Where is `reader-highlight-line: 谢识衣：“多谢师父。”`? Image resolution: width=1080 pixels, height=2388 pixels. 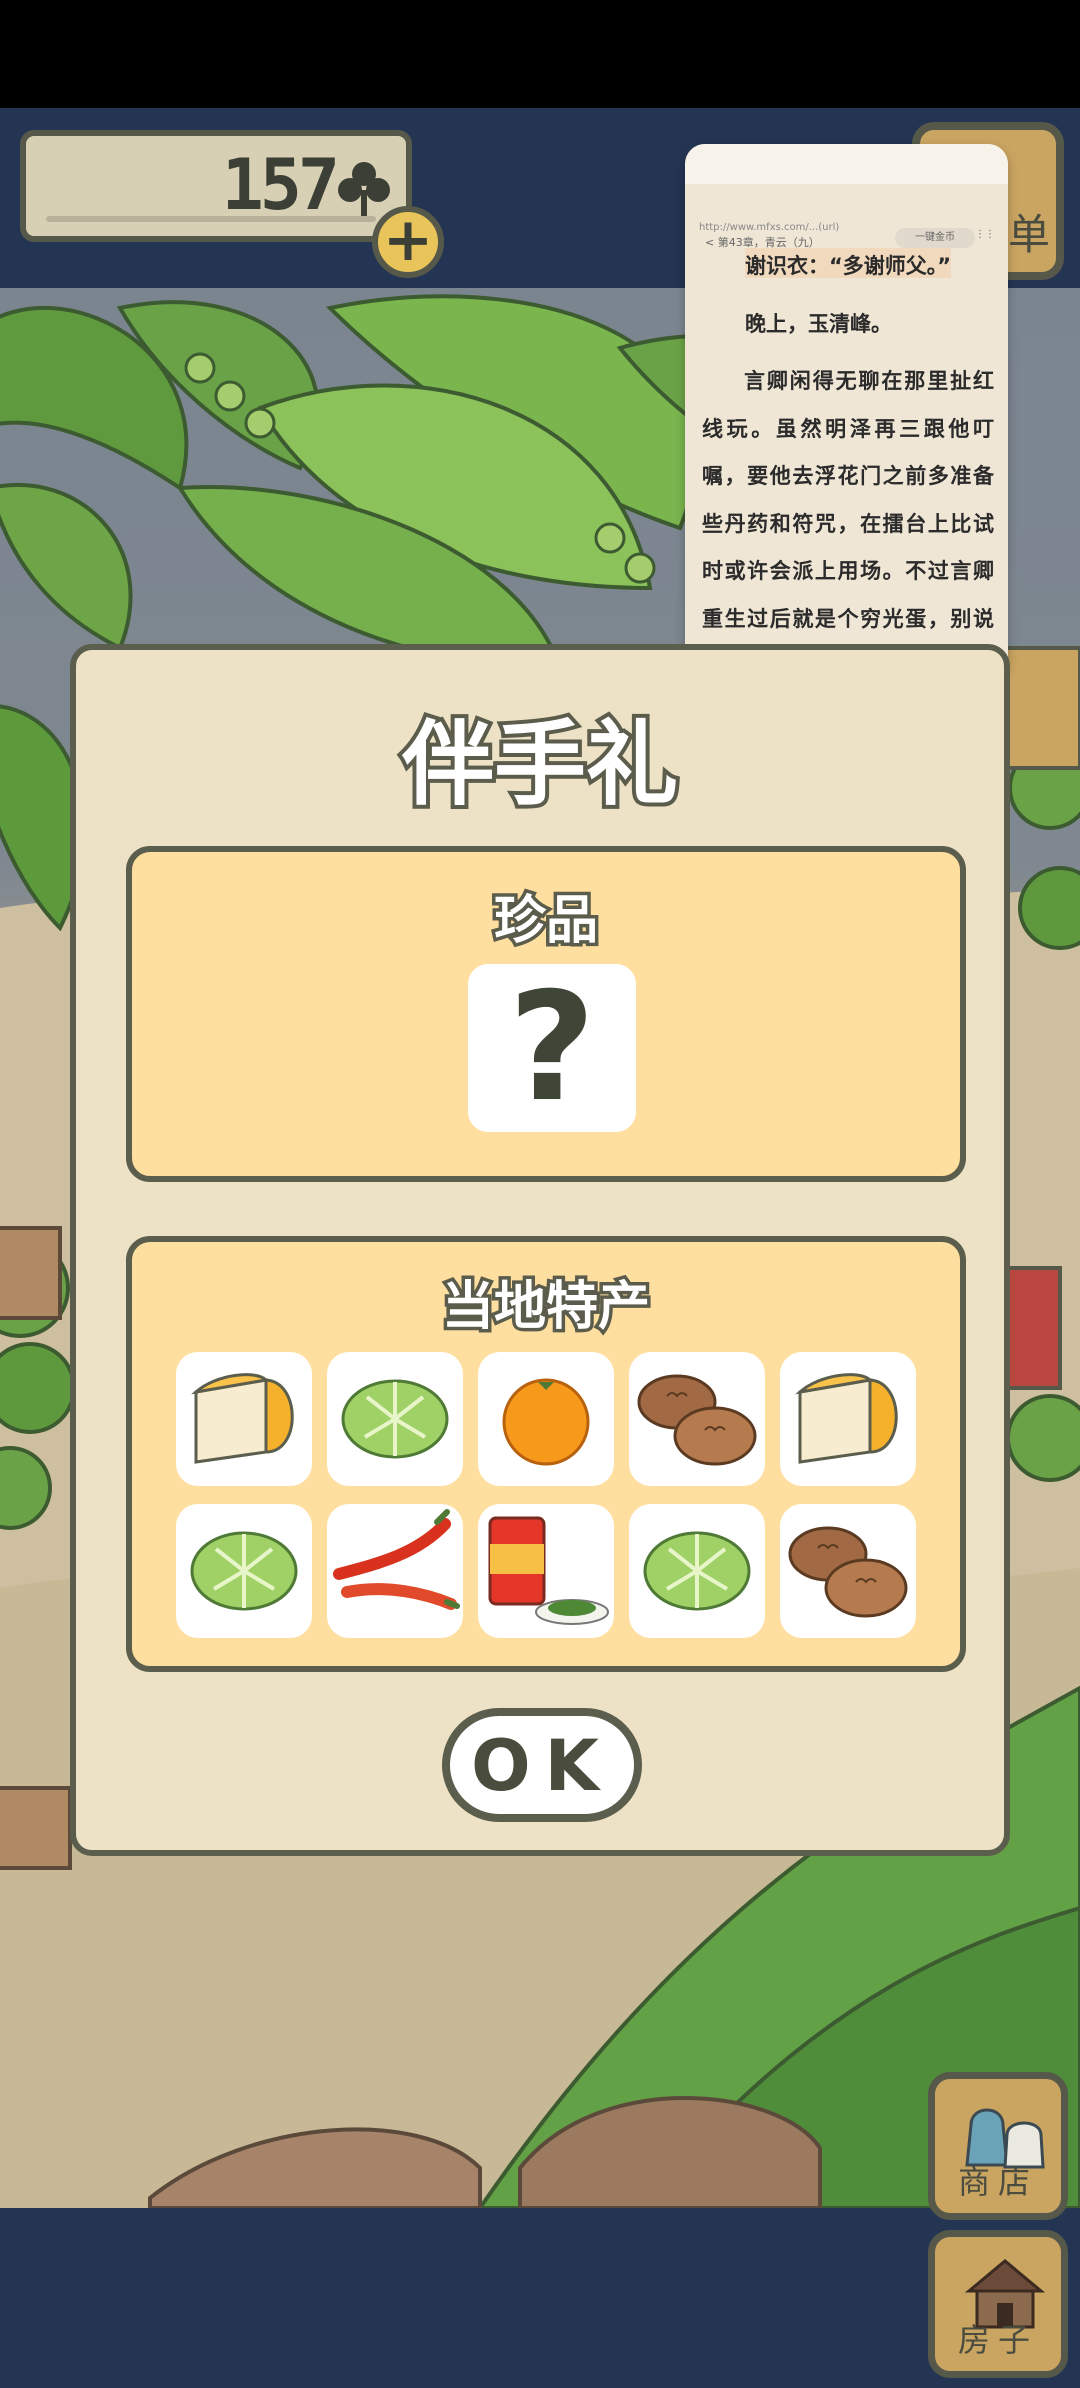 reader-highlight-line: 谢识衣：“多谢师父。” is located at coordinates (848, 266).